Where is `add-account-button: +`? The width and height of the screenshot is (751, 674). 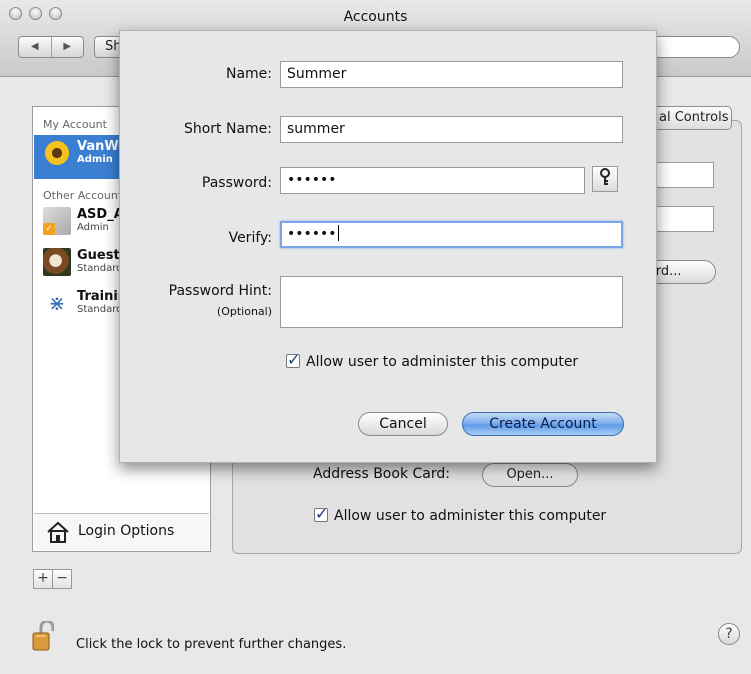
add-account-button: + is located at coordinates (43, 579).